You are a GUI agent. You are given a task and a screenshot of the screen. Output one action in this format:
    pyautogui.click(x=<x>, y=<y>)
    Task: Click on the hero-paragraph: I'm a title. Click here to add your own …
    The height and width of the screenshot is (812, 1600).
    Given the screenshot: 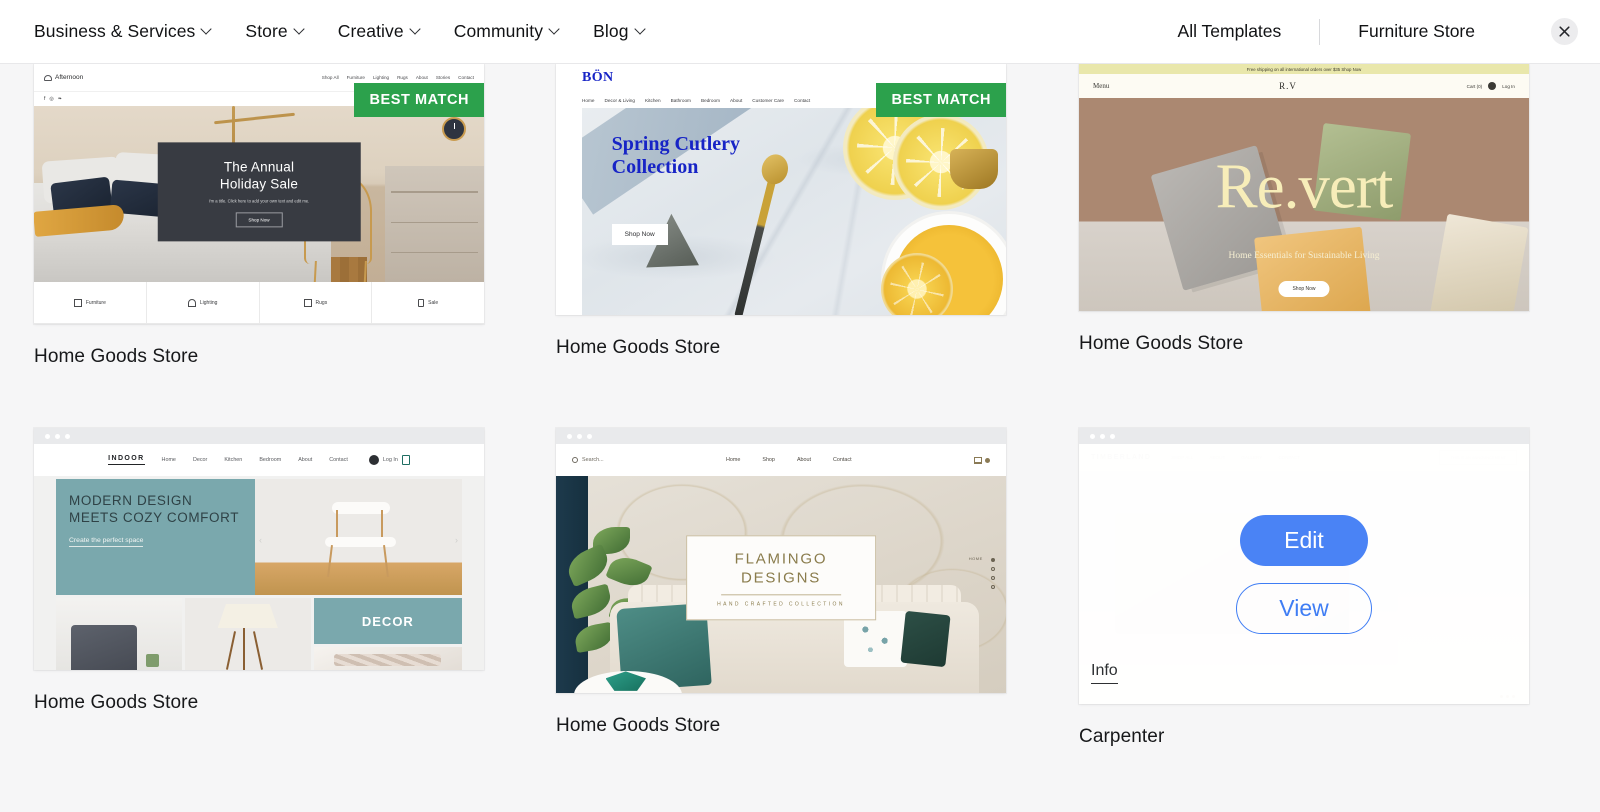 What is the action you would take?
    pyautogui.click(x=259, y=201)
    